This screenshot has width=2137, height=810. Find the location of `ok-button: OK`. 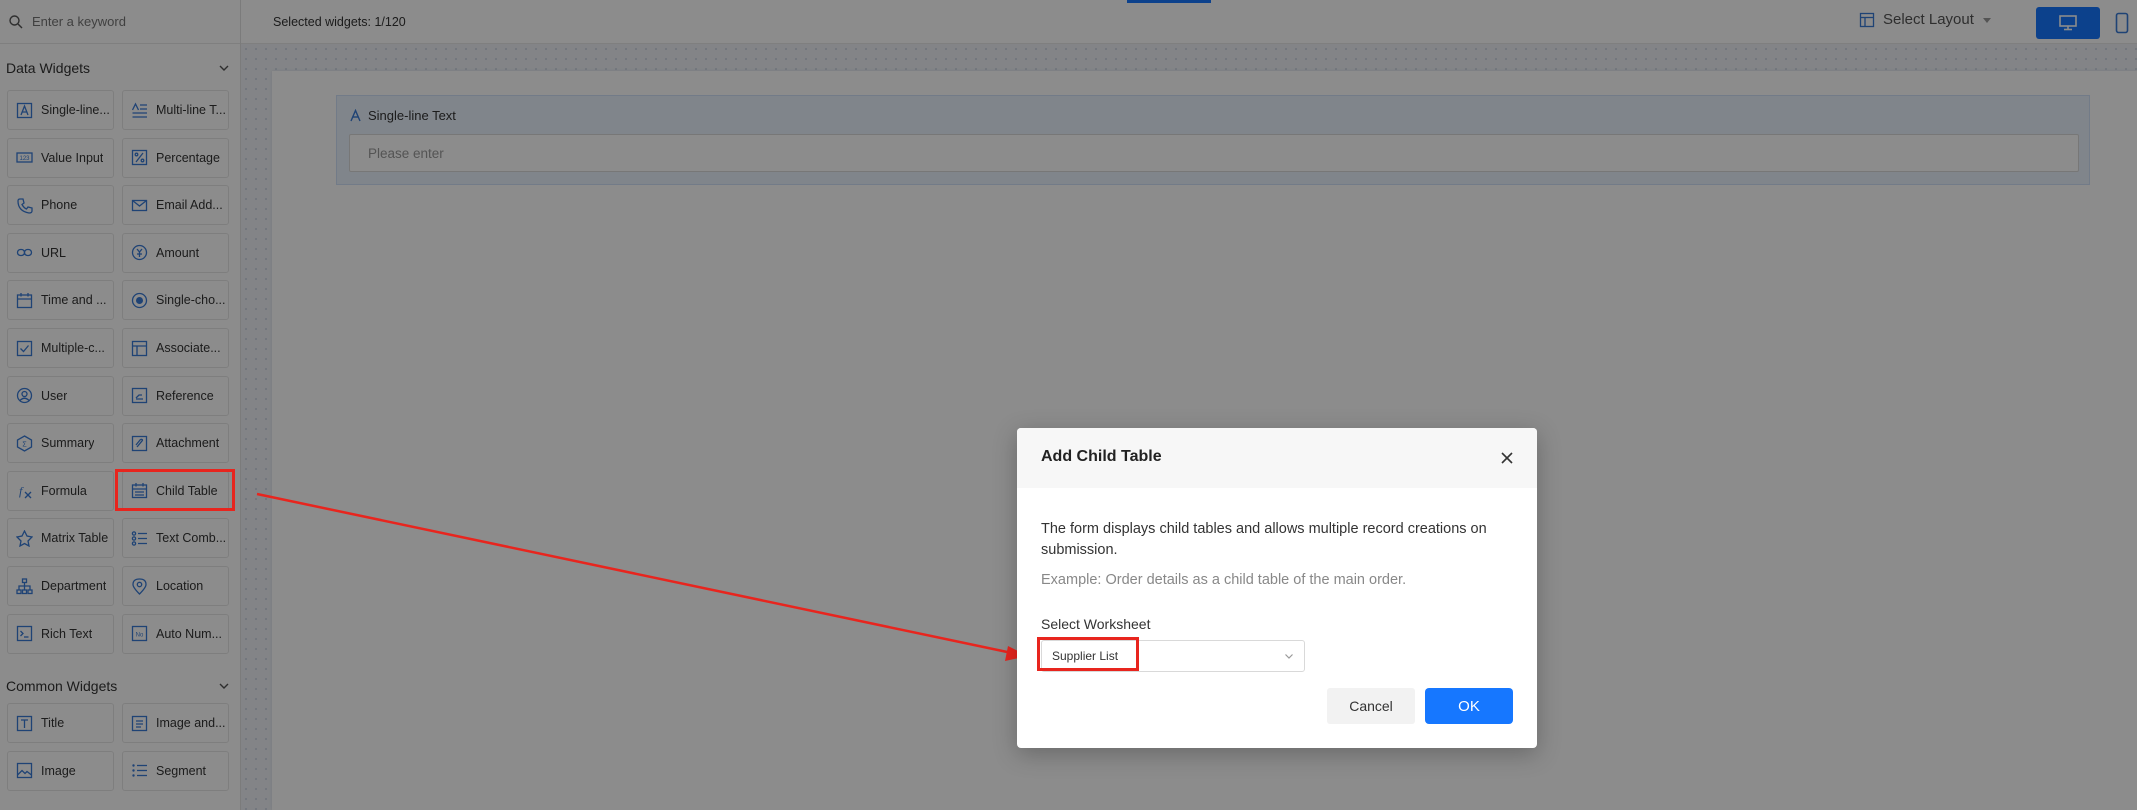

ok-button: OK is located at coordinates (1469, 706).